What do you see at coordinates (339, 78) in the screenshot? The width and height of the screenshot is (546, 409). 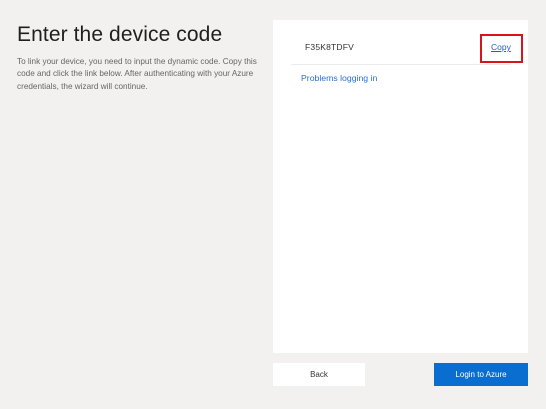 I see `problems-logging-in-link: Problems logging in` at bounding box center [339, 78].